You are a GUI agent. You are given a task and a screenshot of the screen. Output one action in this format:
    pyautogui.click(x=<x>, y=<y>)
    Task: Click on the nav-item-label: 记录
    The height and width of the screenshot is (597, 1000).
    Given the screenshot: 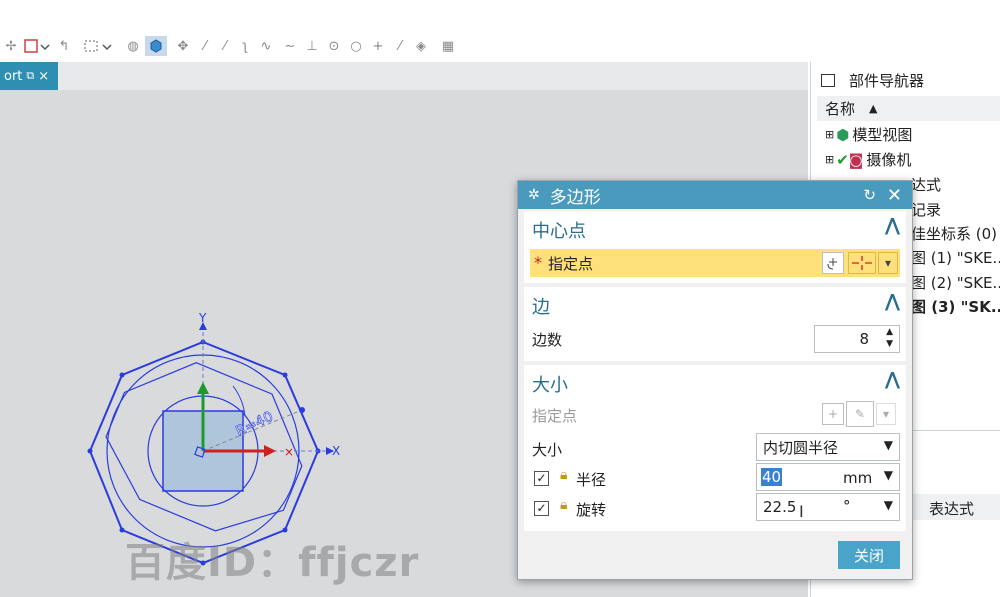 What is the action you would take?
    pyautogui.click(x=926, y=210)
    